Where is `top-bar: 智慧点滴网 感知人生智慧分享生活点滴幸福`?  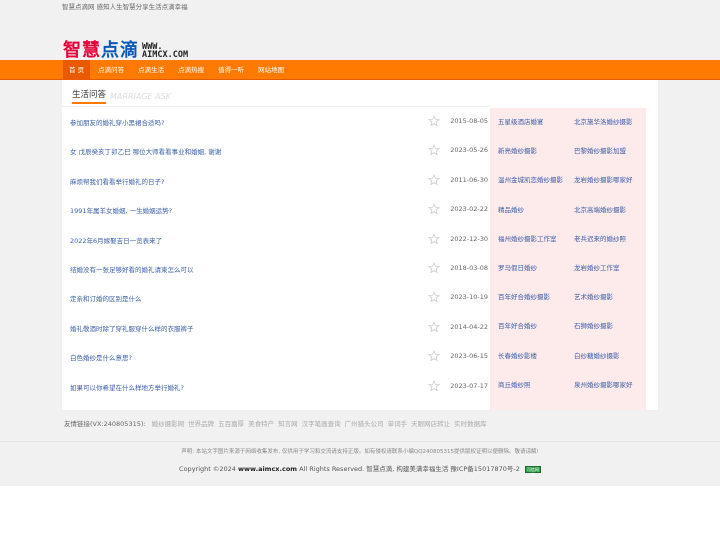
top-bar: 智慧点滴网 感知人生智慧分享生活点滴幸福 is located at coordinates (360, 7).